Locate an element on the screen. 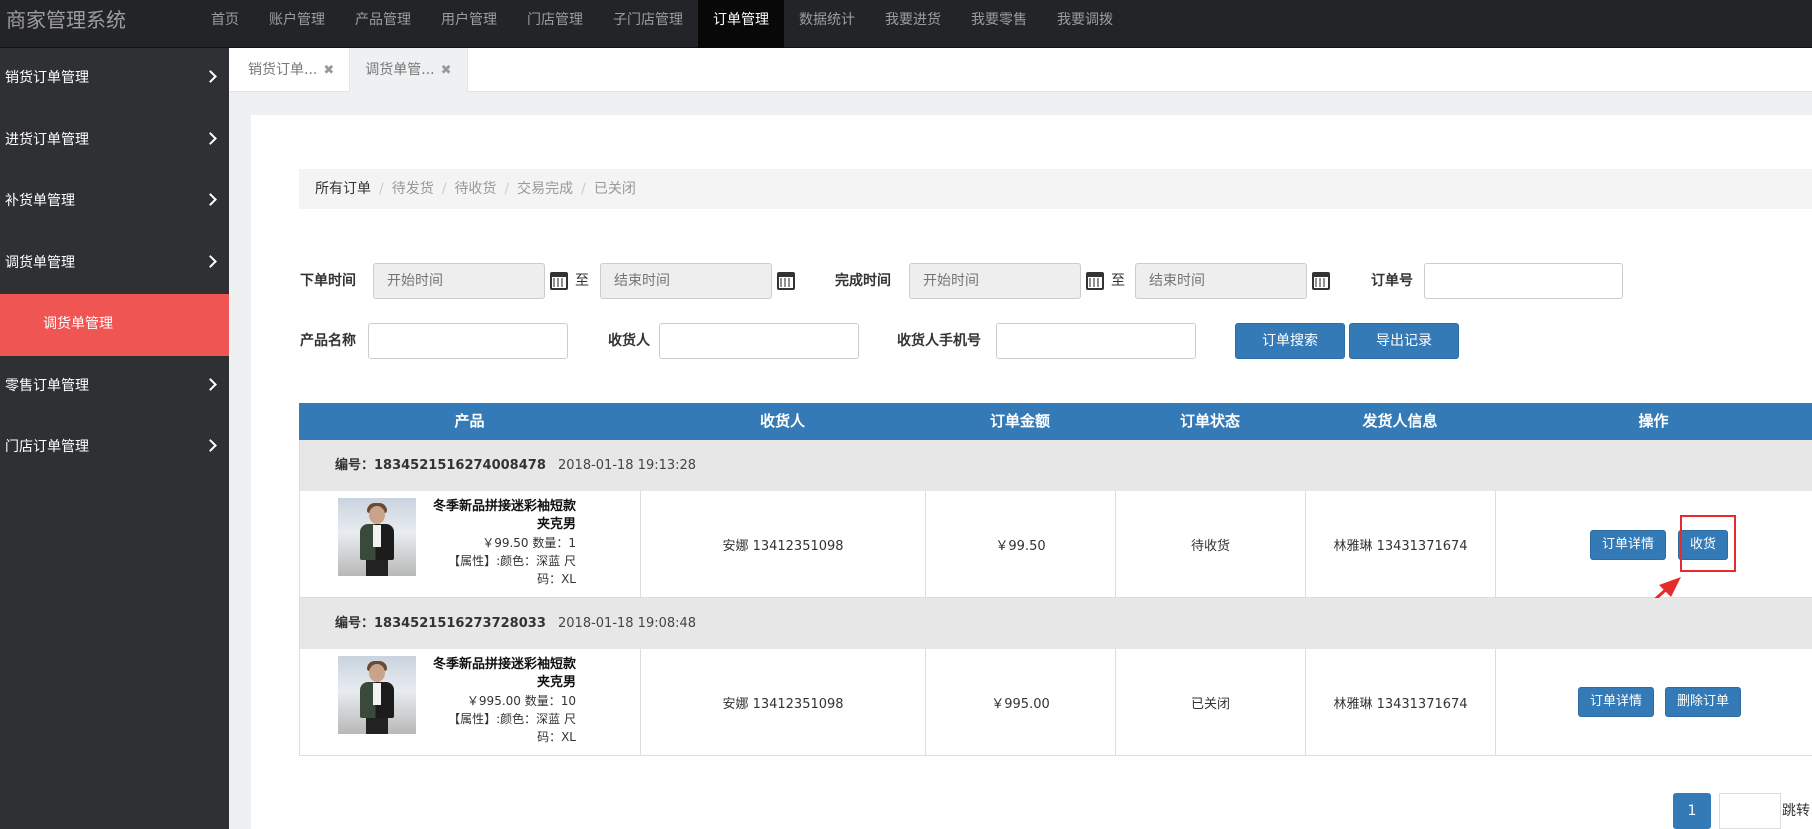  receiver-cell: 安娜 13412351098 is located at coordinates (783, 544).